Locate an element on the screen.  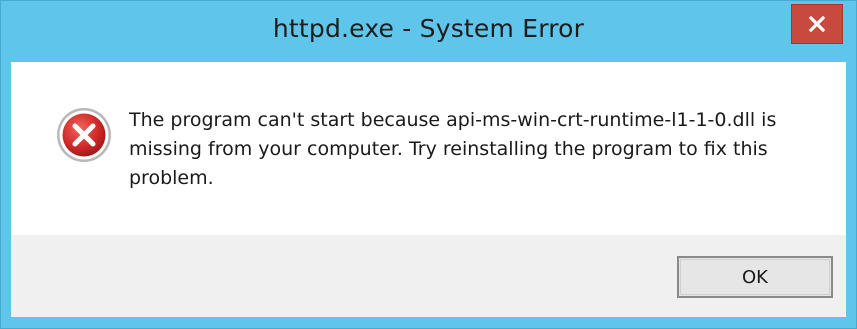
error-icon is located at coordinates (84, 135).